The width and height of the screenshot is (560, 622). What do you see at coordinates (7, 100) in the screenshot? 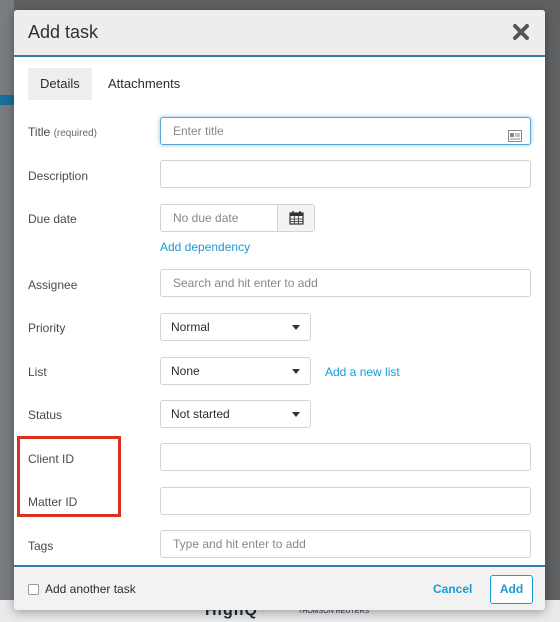
I see `background-accent` at bounding box center [7, 100].